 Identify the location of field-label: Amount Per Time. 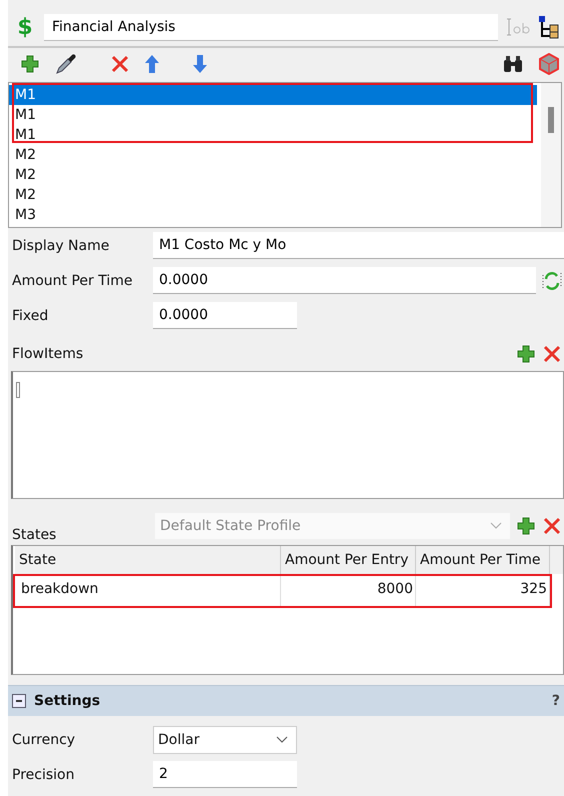
(73, 280).